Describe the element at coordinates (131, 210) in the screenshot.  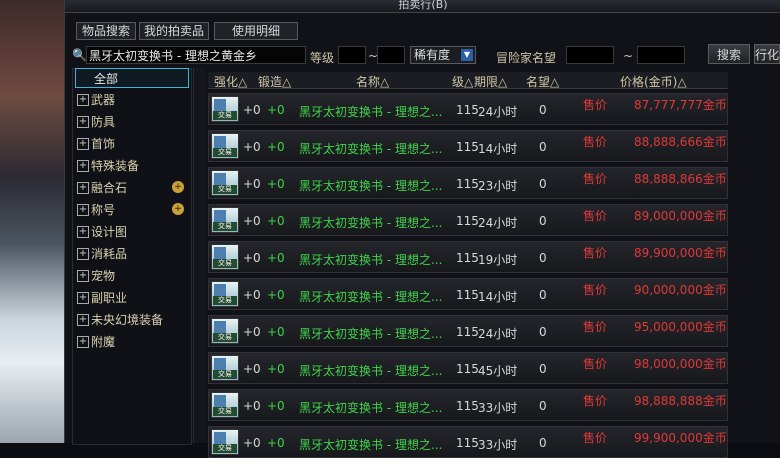
I see `sidebar-item-title: + 称号 +` at that location.